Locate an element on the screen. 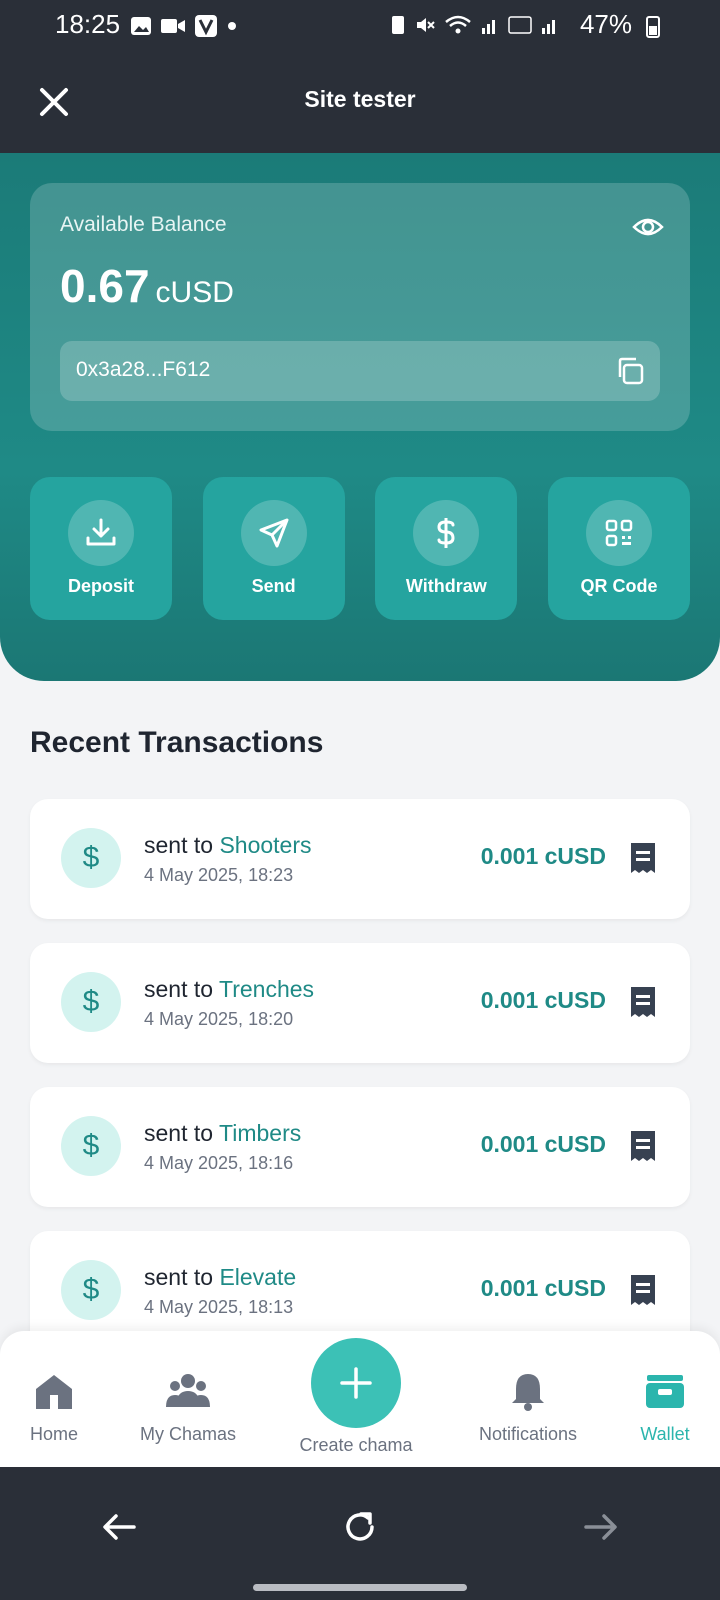 This screenshot has width=720, height=1600. plus-icon is located at coordinates (356, 1383).